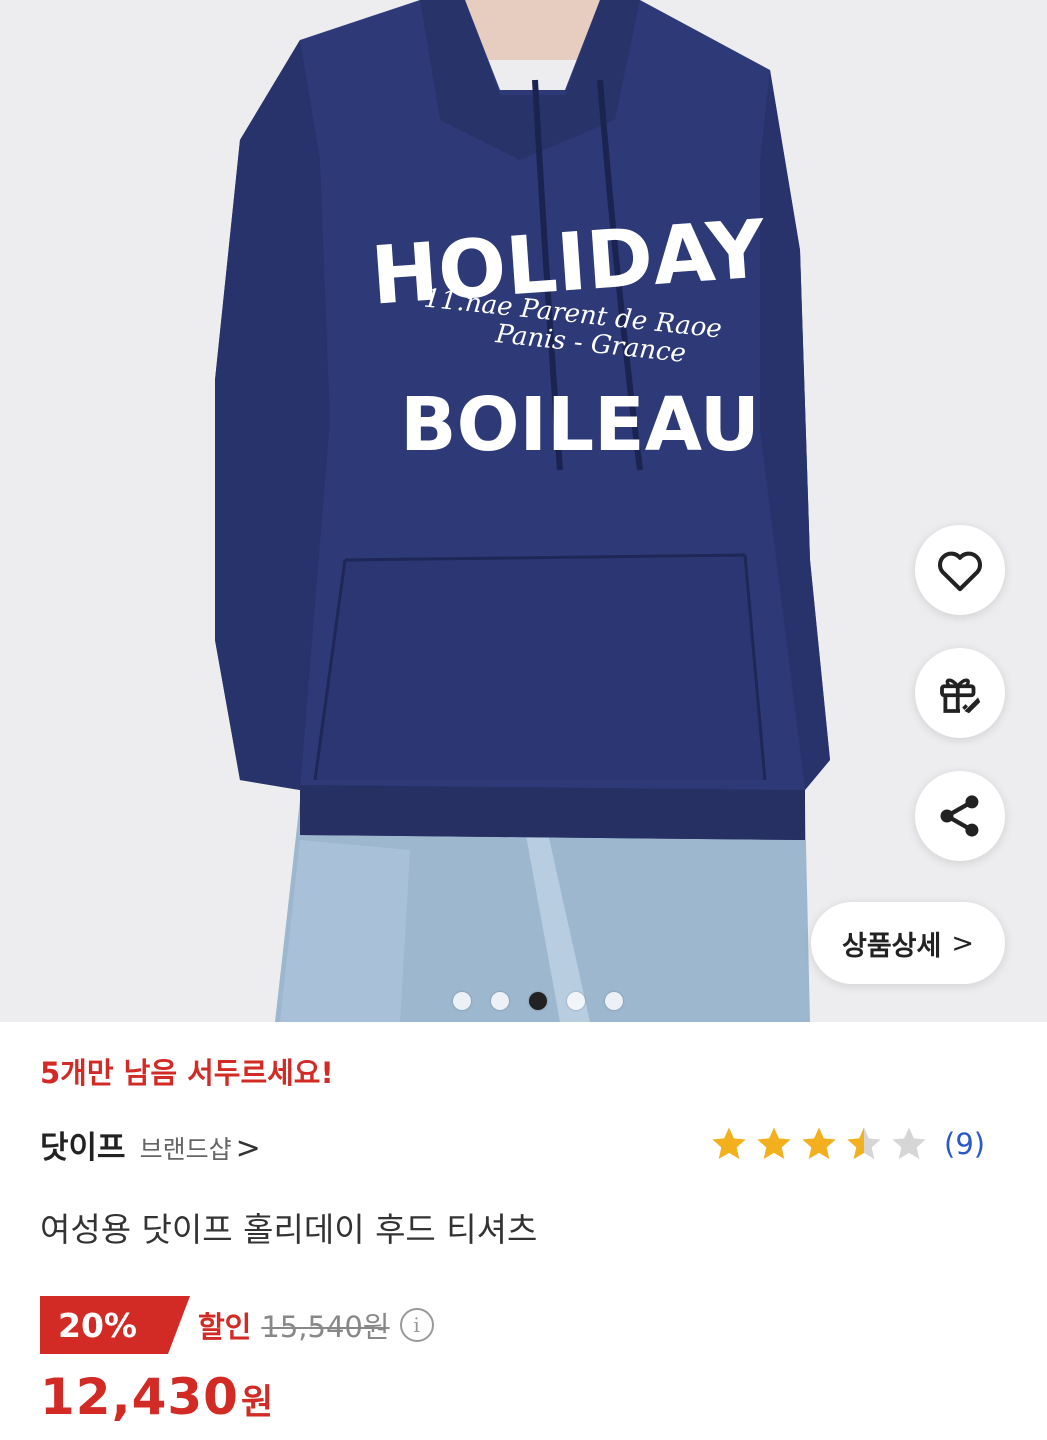  I want to click on heart-icon, so click(960, 571).